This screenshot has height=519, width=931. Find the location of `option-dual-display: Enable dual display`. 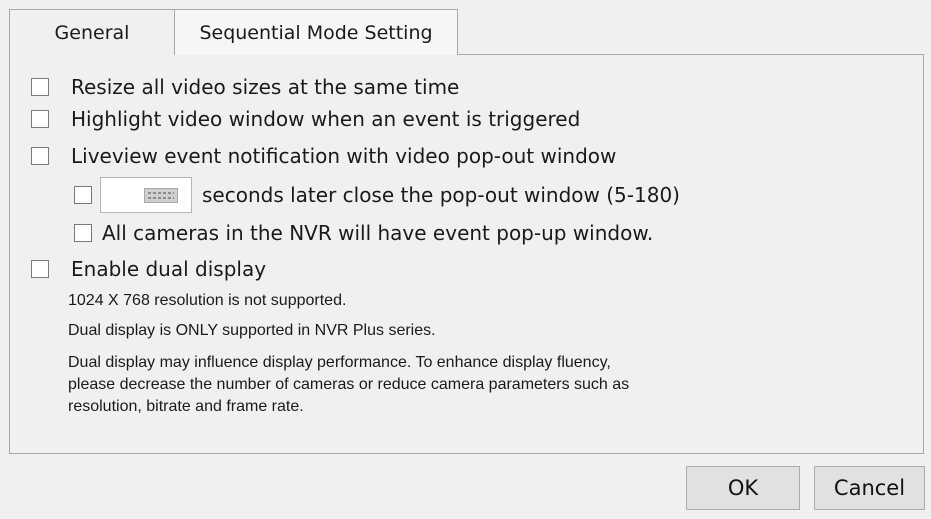

option-dual-display: Enable dual display is located at coordinates (148, 269).